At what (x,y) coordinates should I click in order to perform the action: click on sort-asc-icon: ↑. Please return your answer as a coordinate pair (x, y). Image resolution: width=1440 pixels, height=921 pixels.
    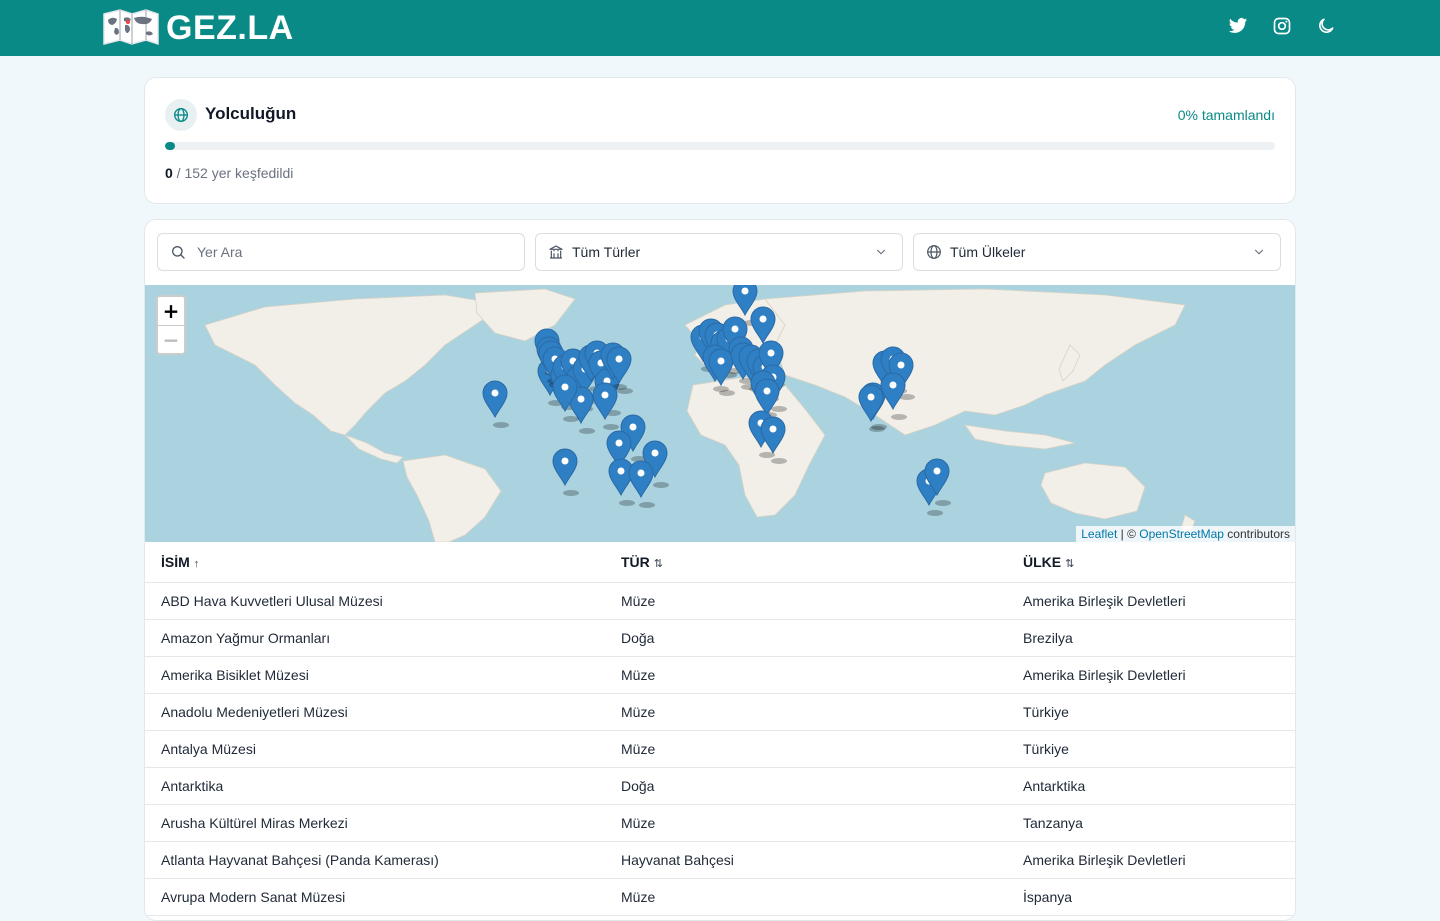
    Looking at the image, I should click on (196, 564).